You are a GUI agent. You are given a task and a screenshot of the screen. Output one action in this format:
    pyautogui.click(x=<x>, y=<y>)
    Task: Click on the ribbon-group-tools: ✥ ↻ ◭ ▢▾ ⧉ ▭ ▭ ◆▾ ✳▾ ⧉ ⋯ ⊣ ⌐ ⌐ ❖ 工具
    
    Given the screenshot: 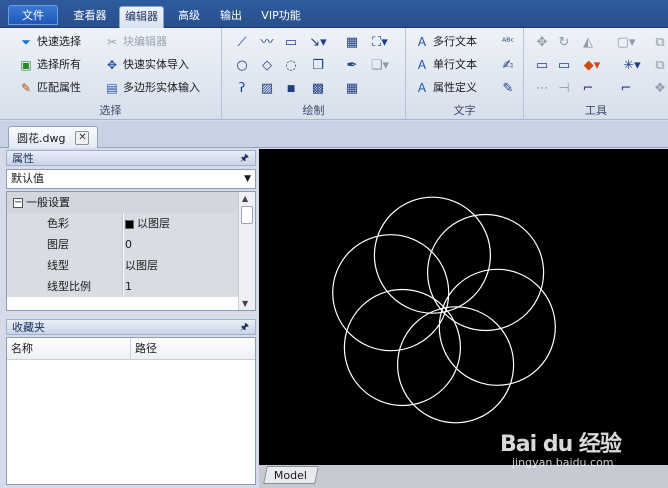 What is the action you would take?
    pyautogui.click(x=596, y=74)
    